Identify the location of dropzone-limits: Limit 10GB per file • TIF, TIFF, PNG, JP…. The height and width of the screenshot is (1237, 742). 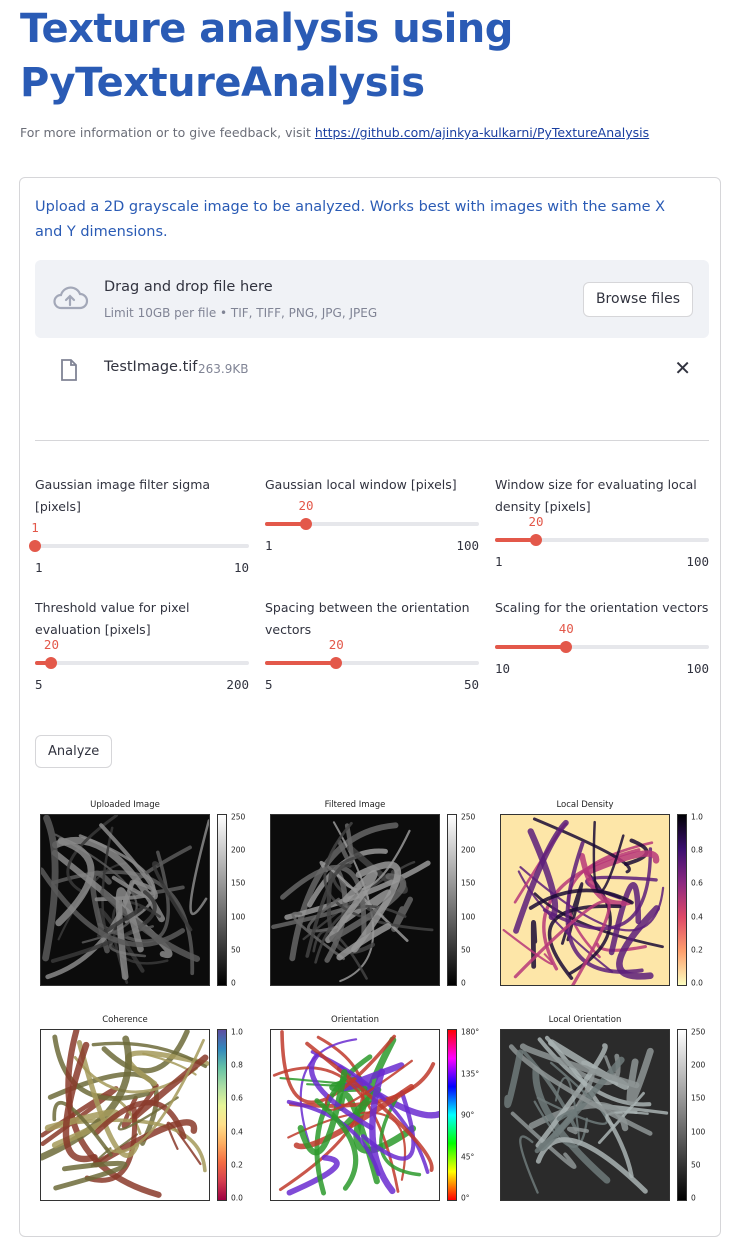
(241, 313).